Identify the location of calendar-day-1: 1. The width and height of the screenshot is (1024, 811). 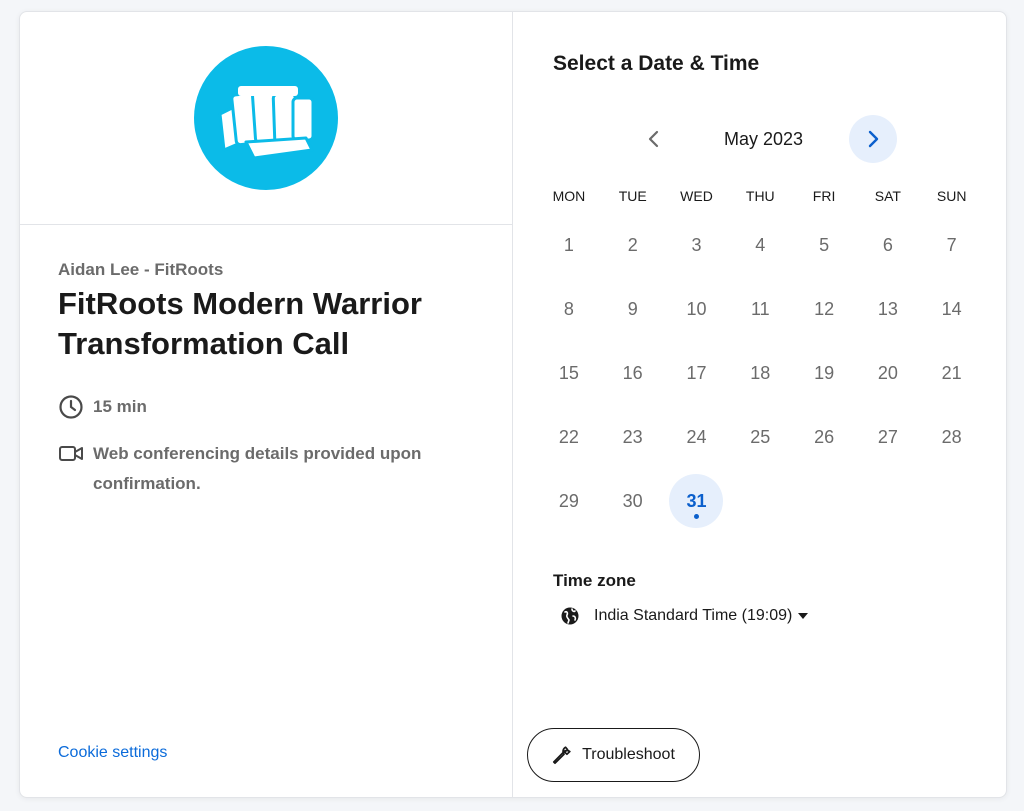
(568, 244).